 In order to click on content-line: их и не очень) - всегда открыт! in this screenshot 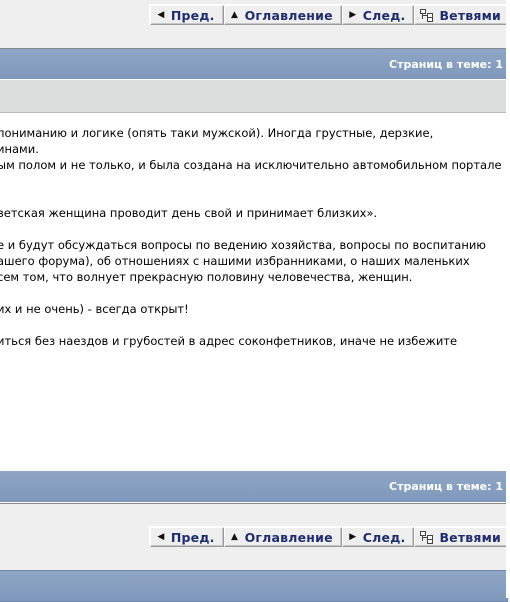, I will do `click(94, 309)`.